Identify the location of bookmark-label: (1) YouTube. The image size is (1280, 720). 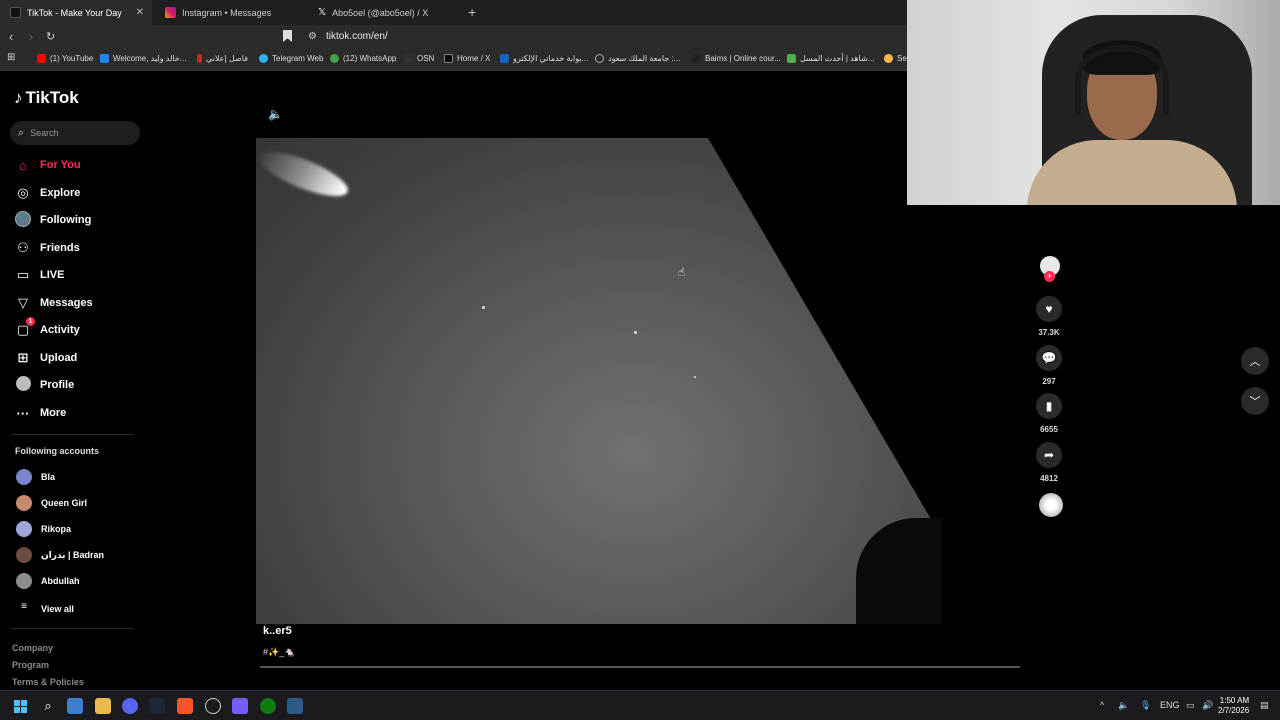
(72, 58).